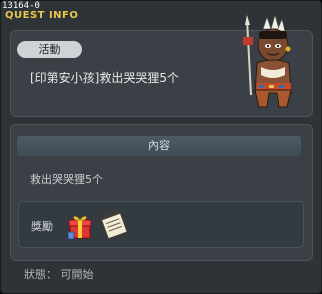  I want to click on category-badge: 活動, so click(49, 49).